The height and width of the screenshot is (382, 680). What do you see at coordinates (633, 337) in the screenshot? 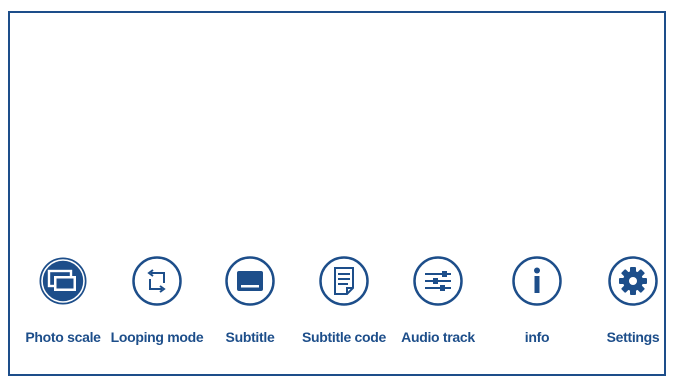
I see `menu-label-settings: Settings` at bounding box center [633, 337].